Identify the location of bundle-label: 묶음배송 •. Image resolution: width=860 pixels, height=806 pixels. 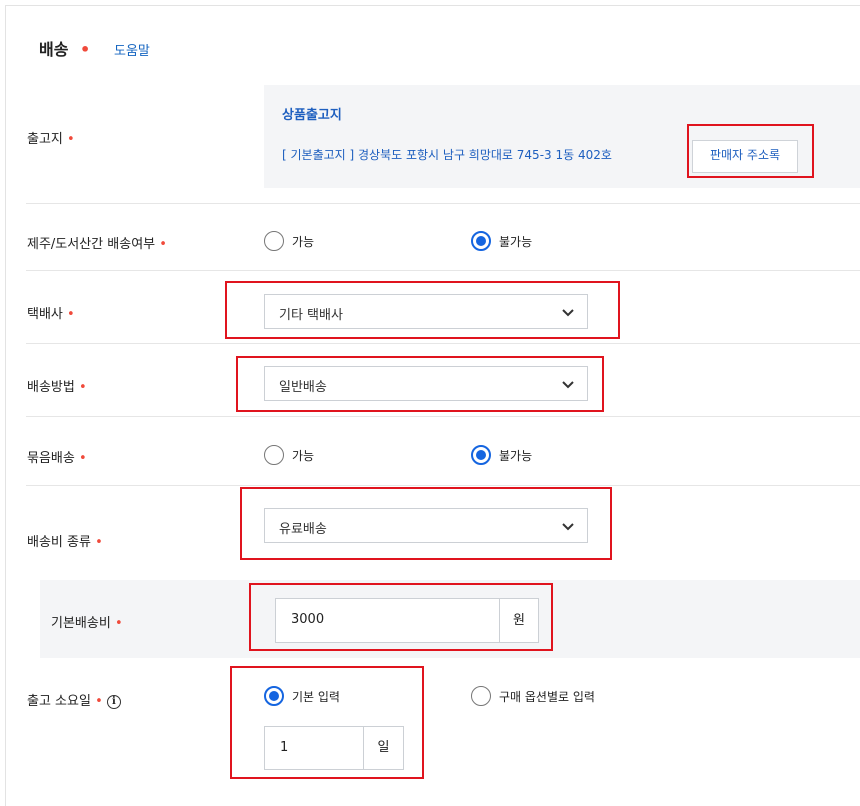
(57, 458).